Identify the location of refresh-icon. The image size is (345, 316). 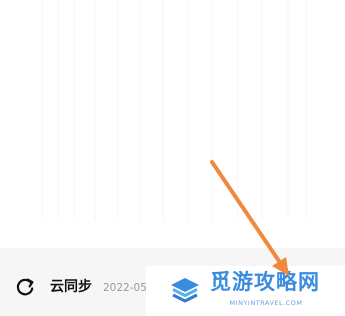
(25, 287).